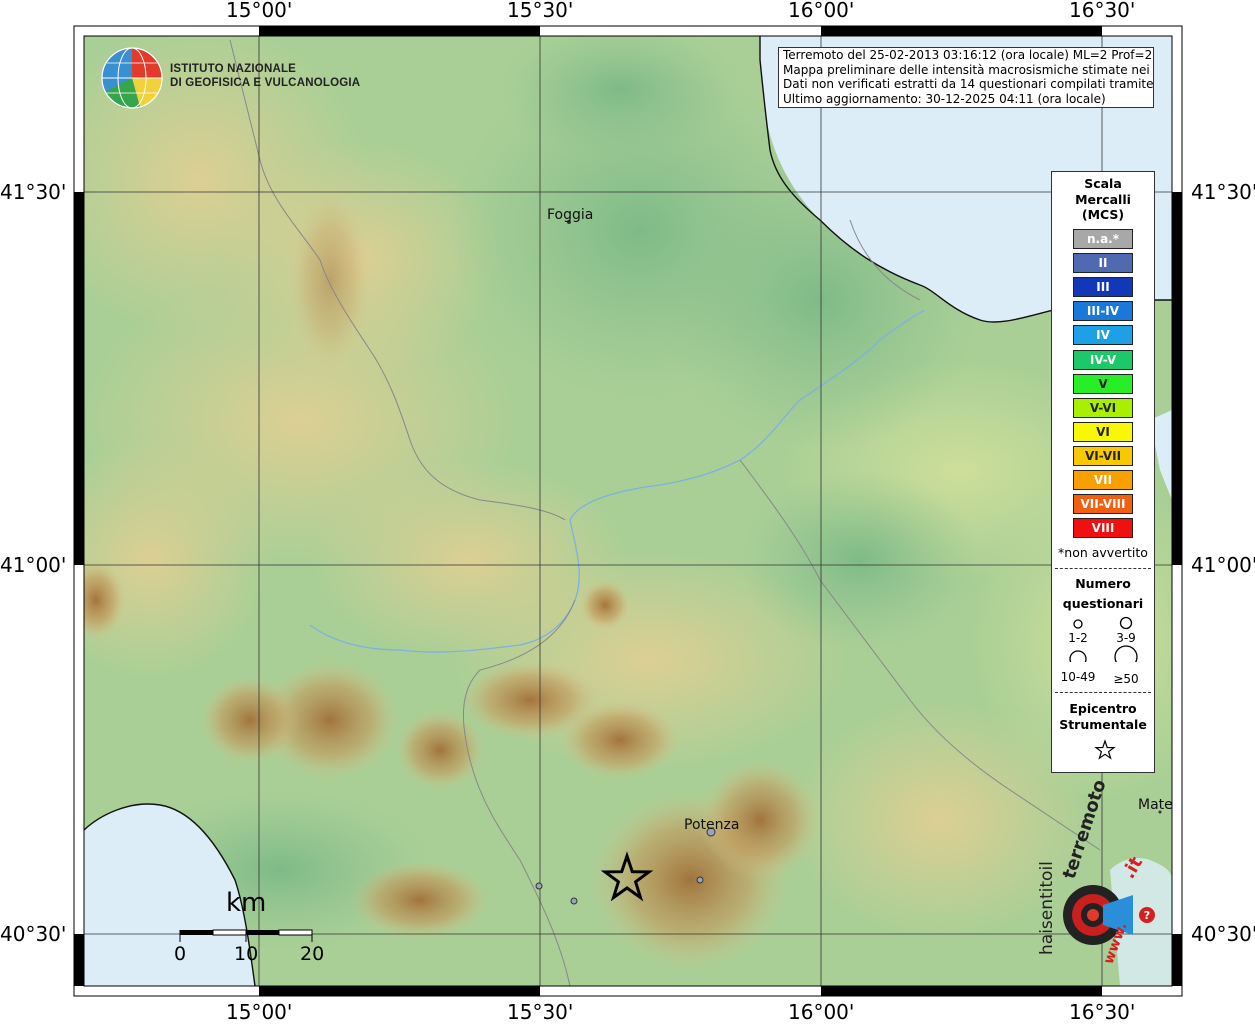  What do you see at coordinates (1103, 214) in the screenshot?
I see `legend-title-line-3: (MCS)` at bounding box center [1103, 214].